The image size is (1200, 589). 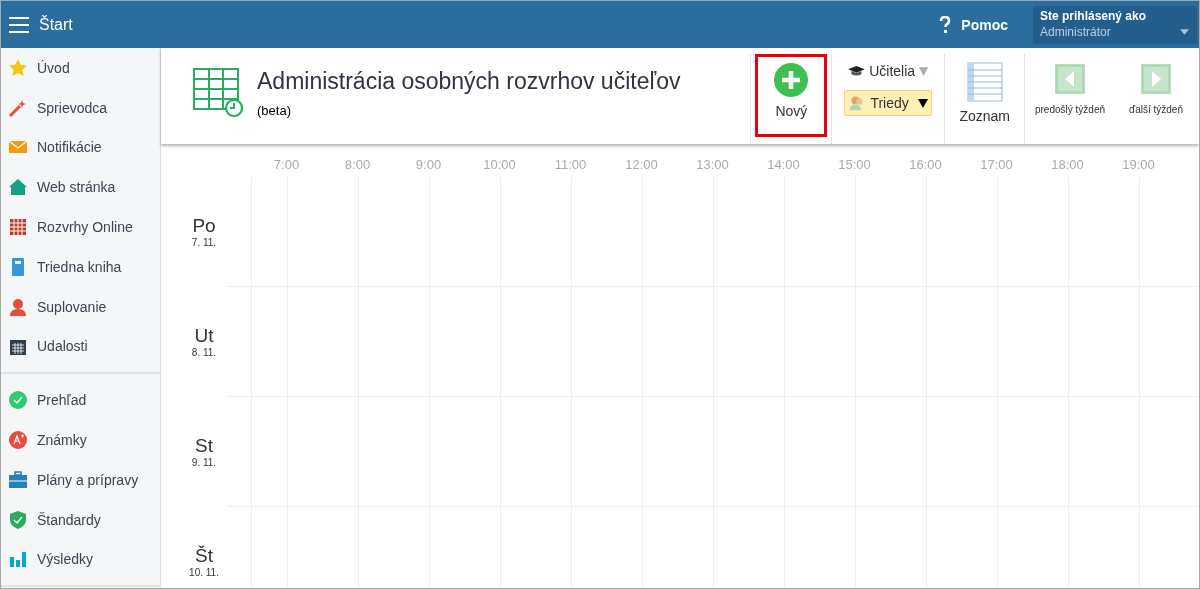 I want to click on previous-week-button: predošlý týždeň, so click(x=1070, y=89).